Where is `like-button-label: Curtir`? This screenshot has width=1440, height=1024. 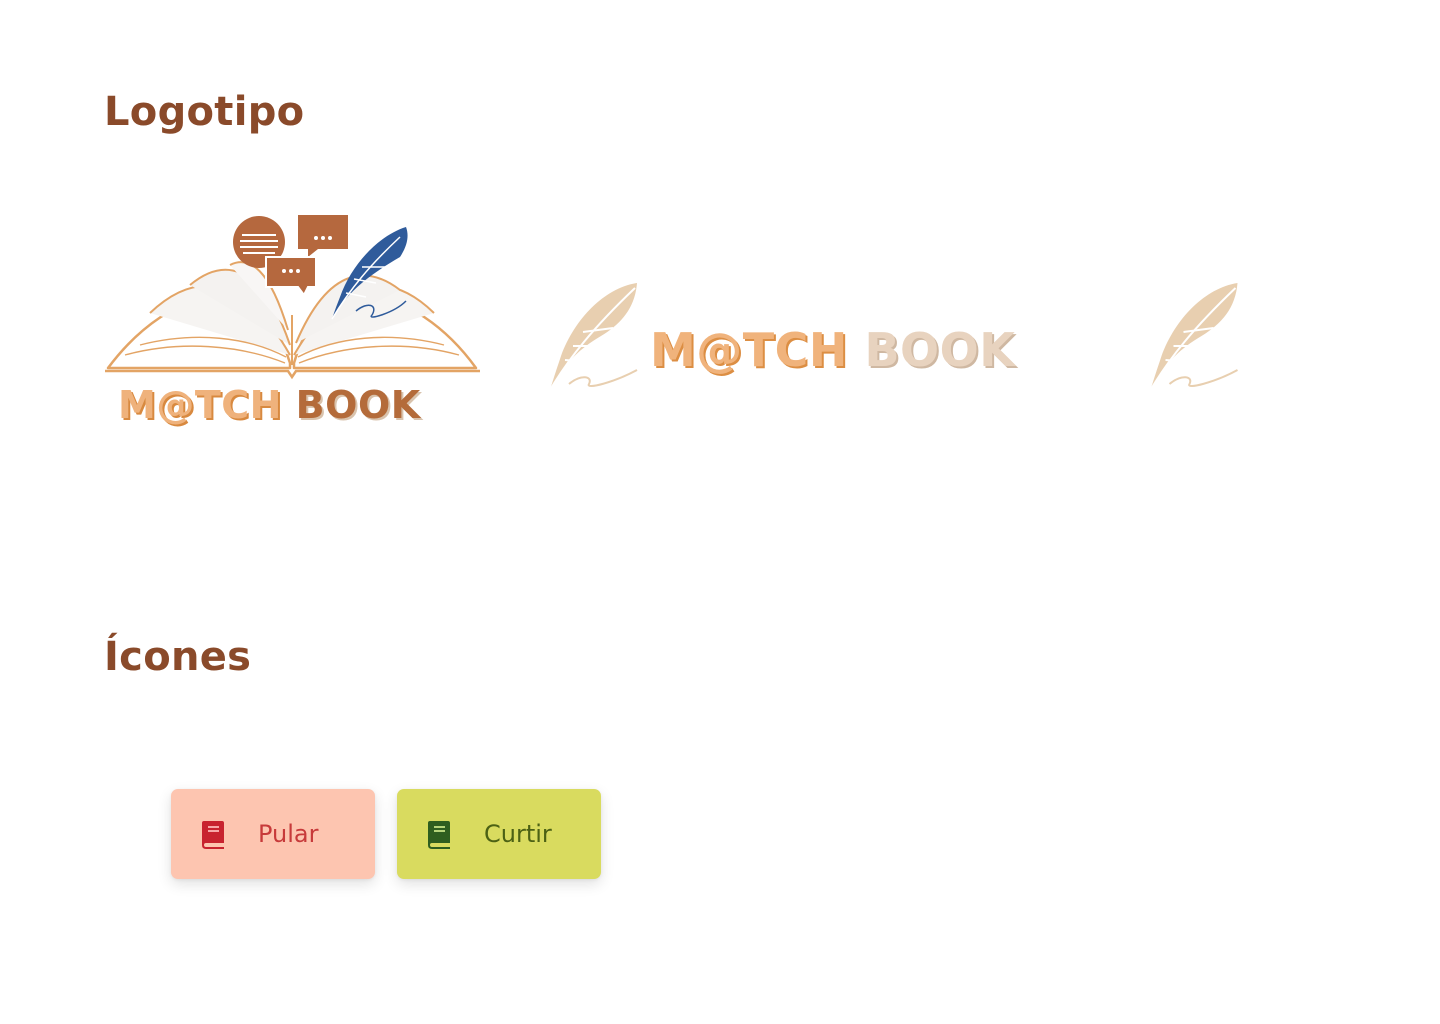 like-button-label: Curtir is located at coordinates (518, 834).